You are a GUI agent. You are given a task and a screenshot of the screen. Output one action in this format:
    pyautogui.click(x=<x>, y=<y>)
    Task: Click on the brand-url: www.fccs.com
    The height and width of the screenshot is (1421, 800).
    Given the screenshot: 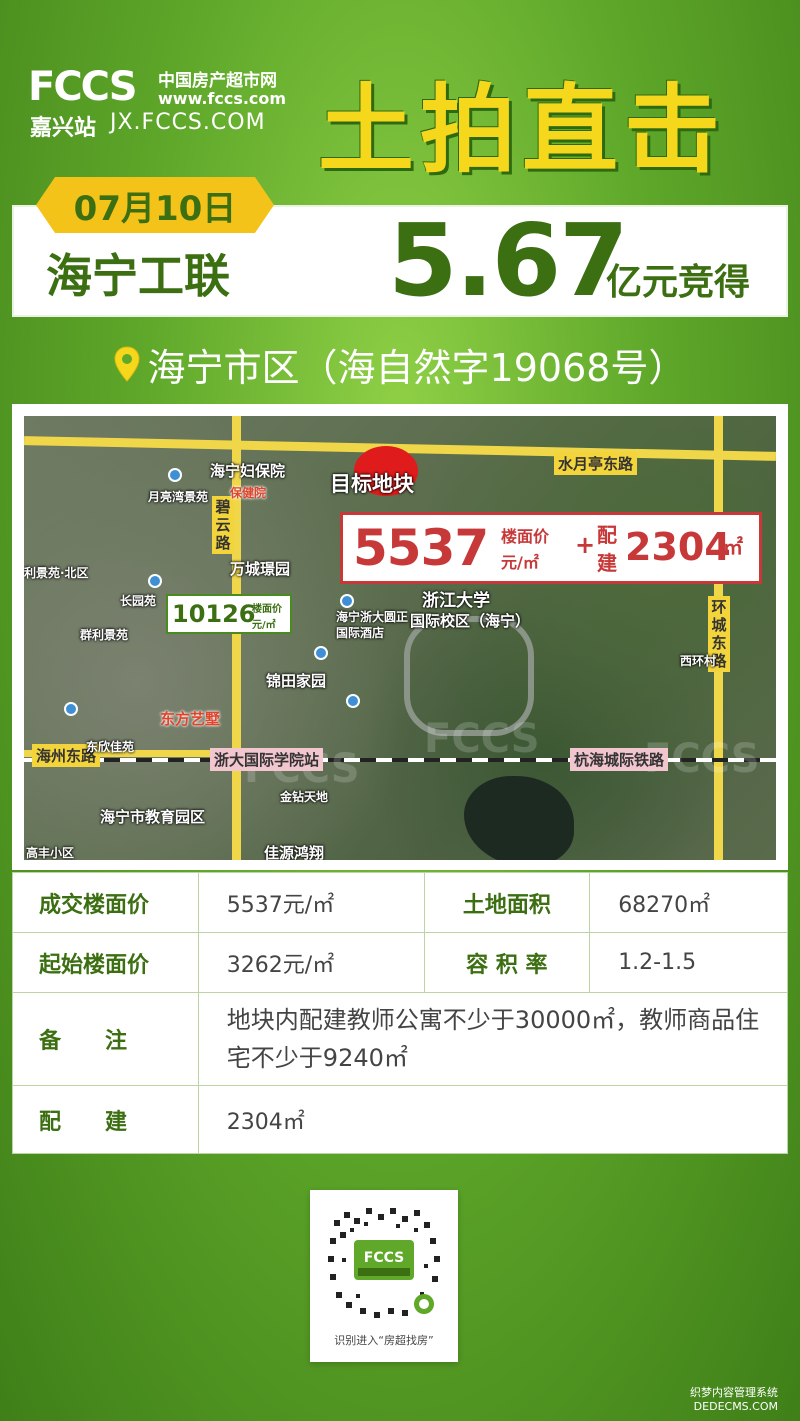 What is the action you would take?
    pyautogui.click(x=222, y=98)
    